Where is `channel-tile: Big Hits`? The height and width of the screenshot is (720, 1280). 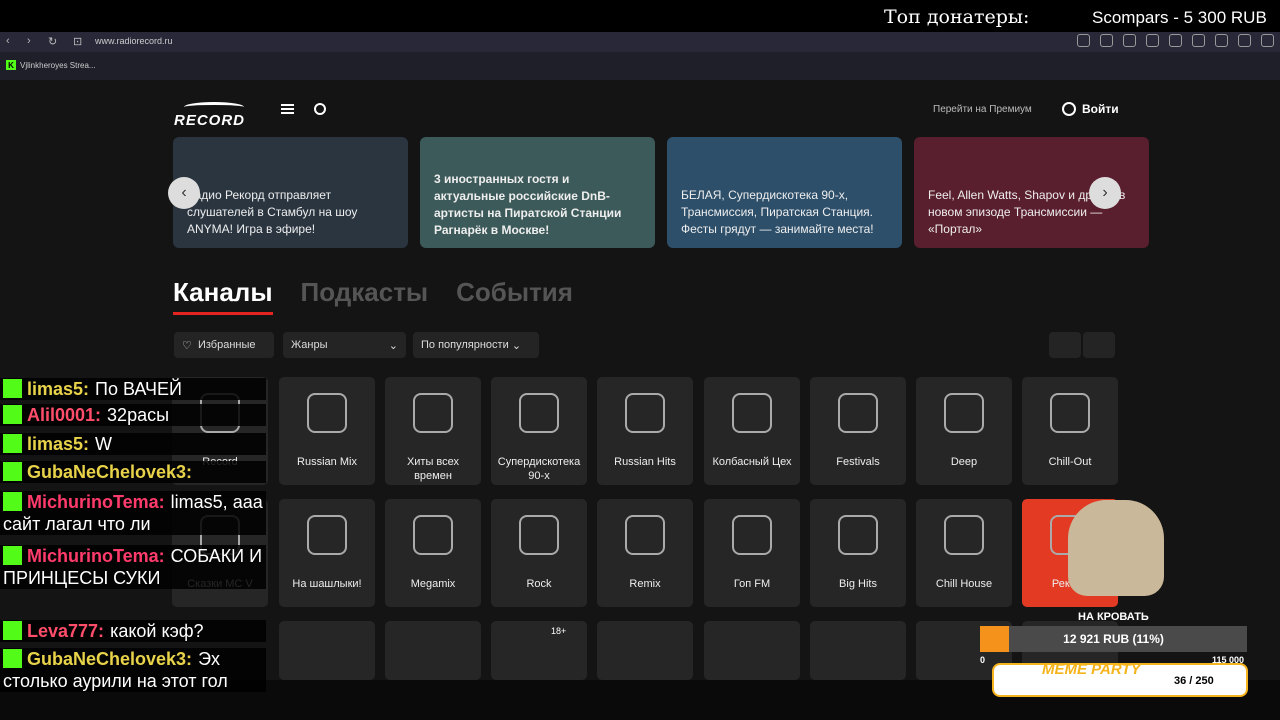
channel-tile: Big Hits is located at coordinates (858, 553).